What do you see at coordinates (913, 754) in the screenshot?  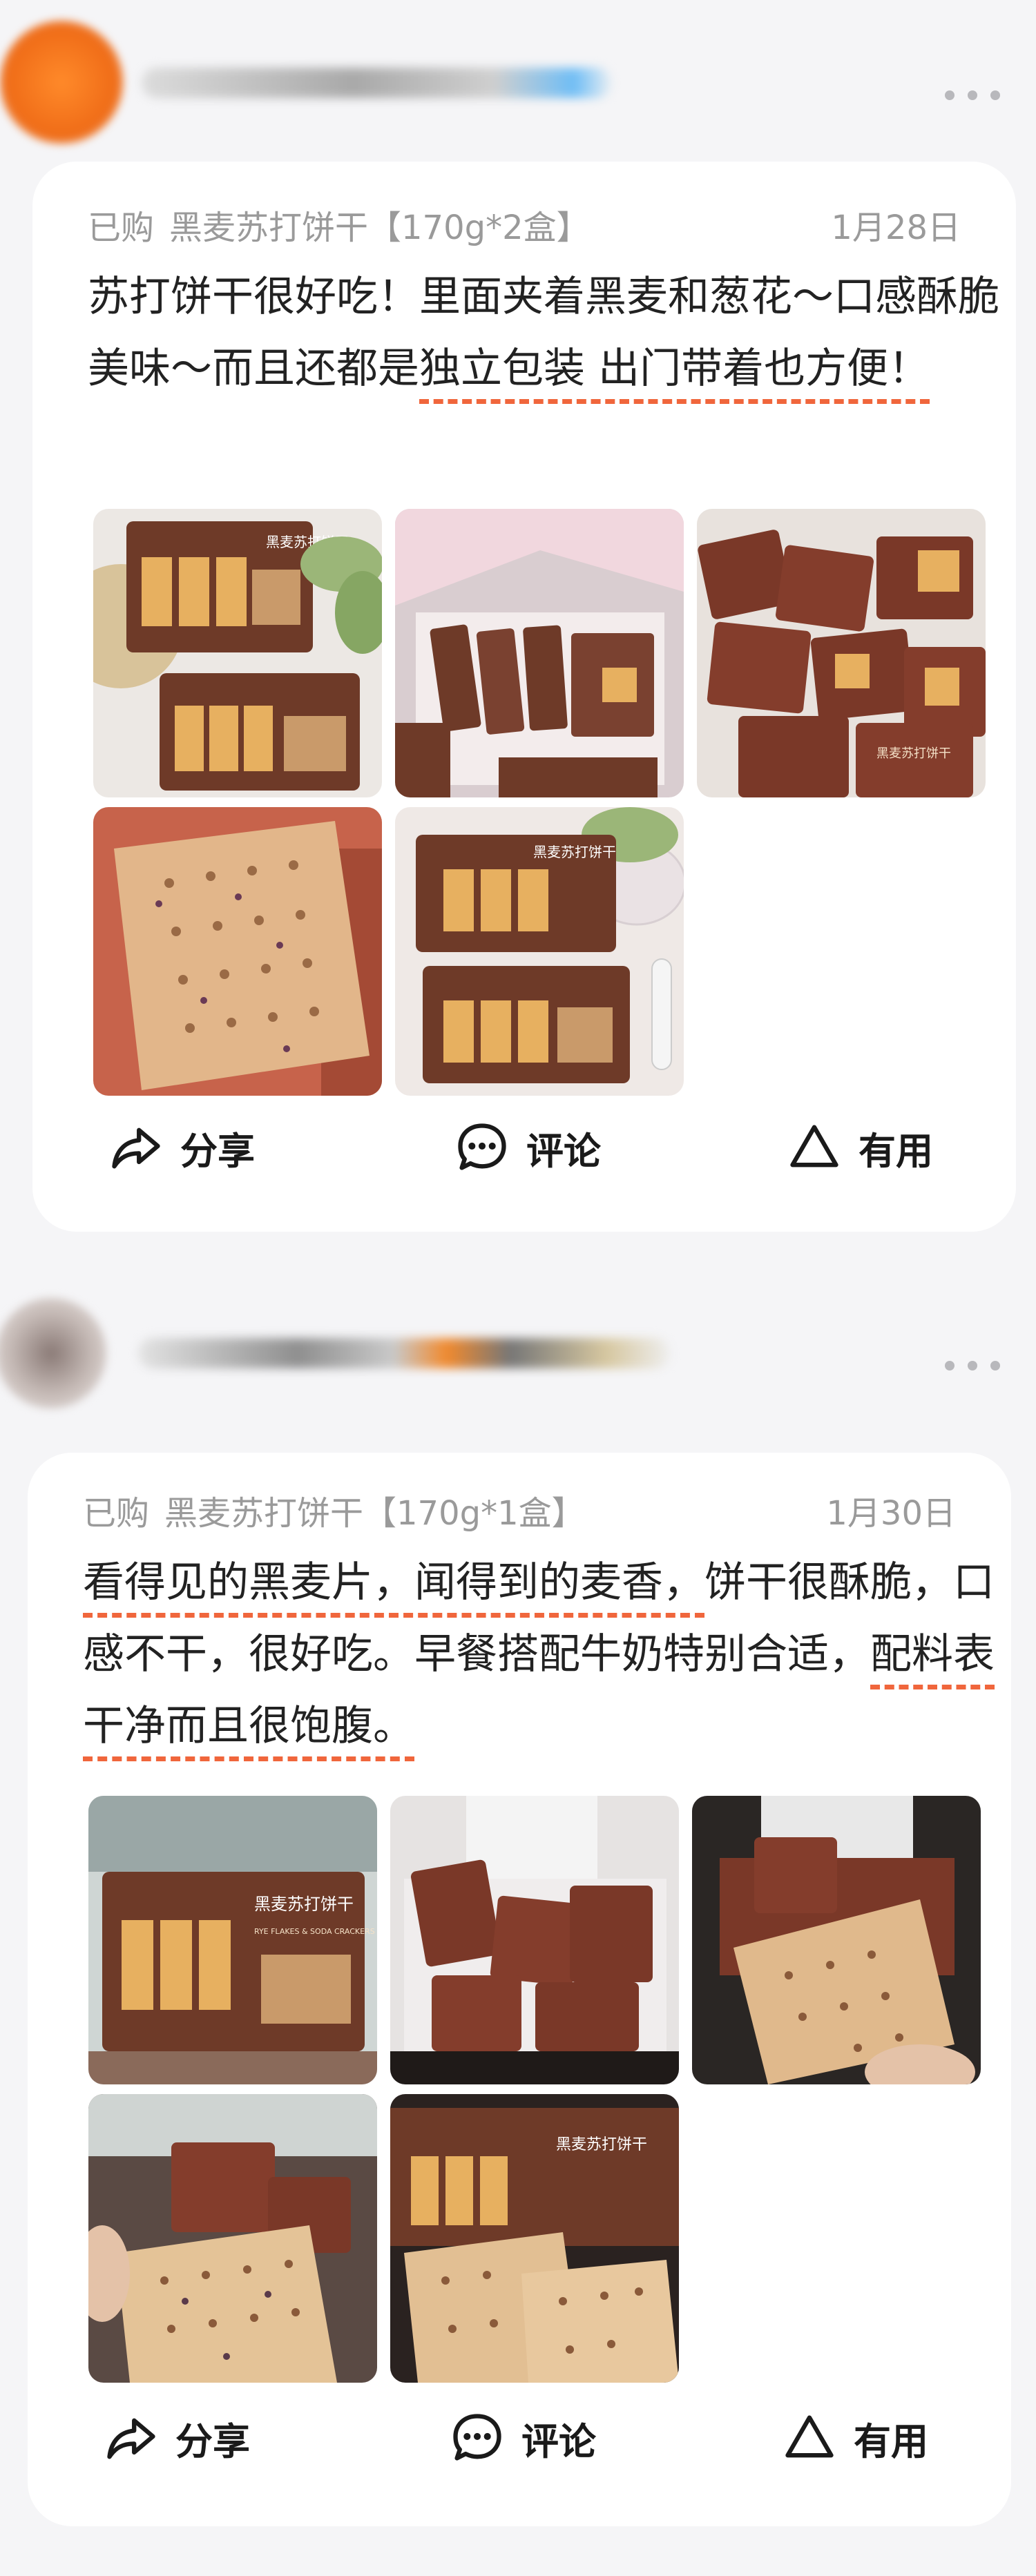 I see `pack-label: 黑麦苏打饼干` at bounding box center [913, 754].